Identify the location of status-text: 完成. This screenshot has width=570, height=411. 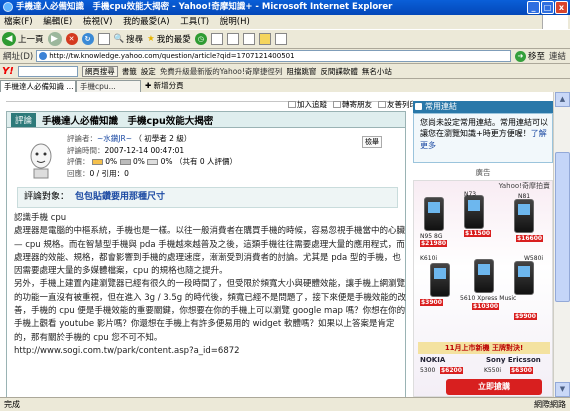
(12, 404).